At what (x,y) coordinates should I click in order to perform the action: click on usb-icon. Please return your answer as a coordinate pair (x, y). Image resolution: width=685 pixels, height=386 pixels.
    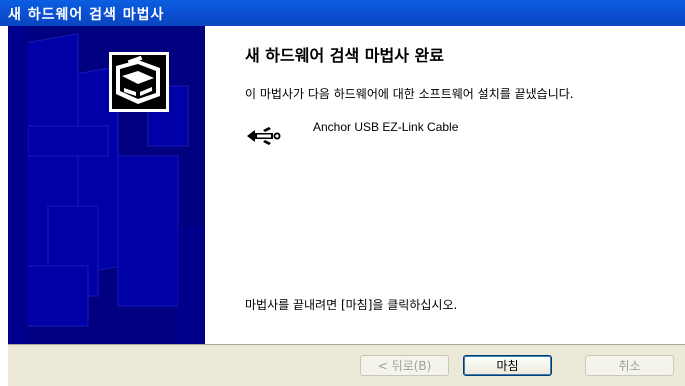
    Looking at the image, I should click on (264, 136).